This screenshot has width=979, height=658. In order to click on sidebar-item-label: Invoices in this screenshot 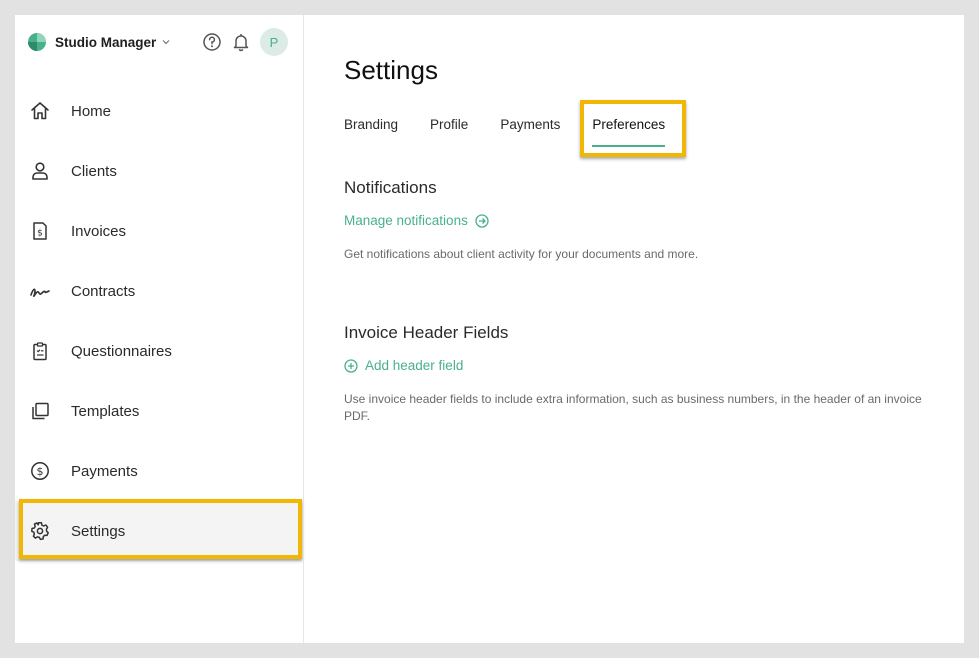, I will do `click(99, 231)`.